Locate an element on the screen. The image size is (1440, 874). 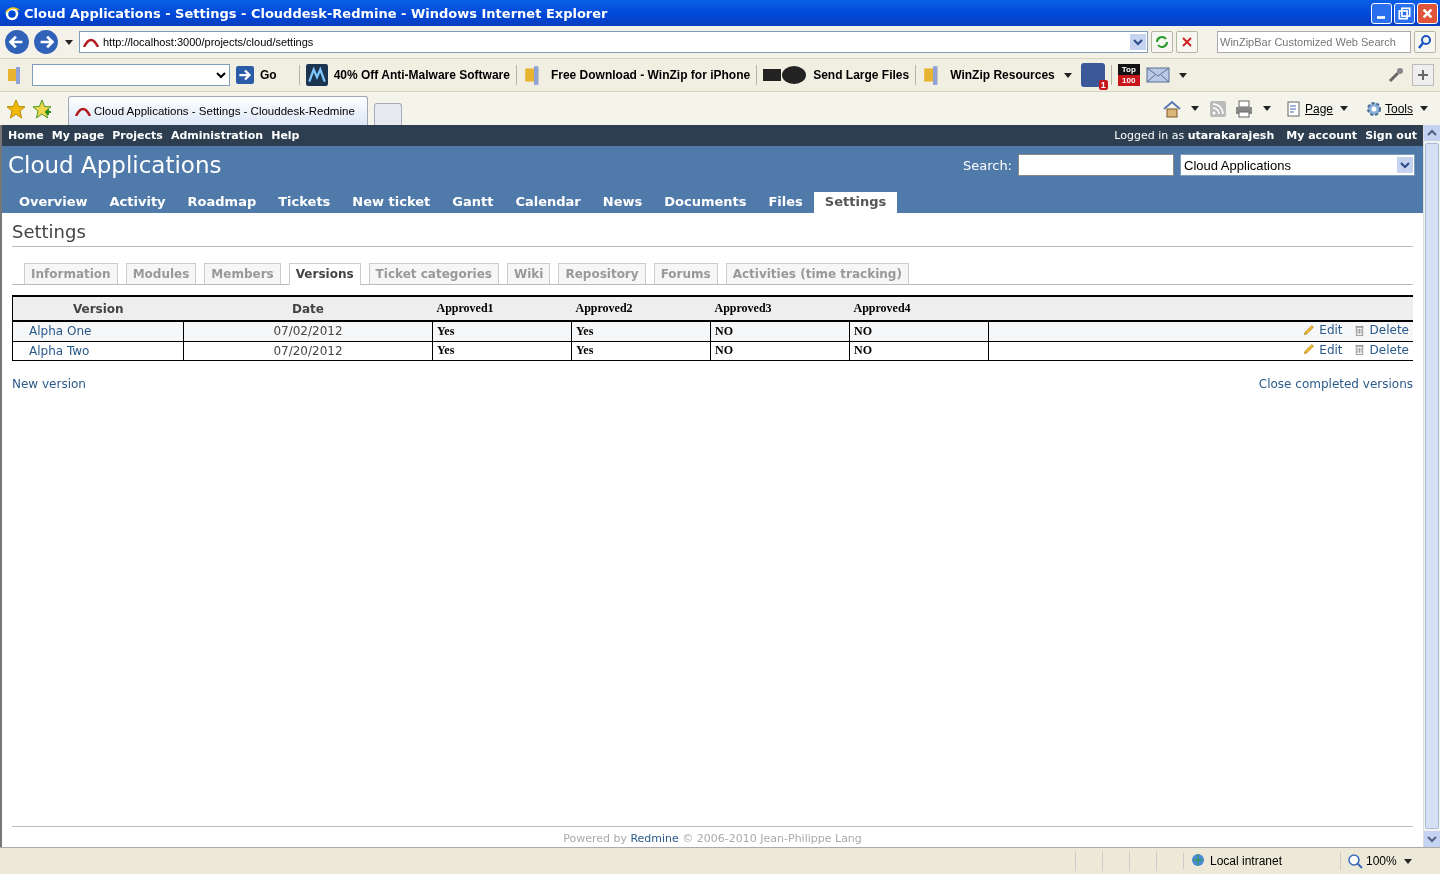
search-field is located at coordinates (1096, 165).